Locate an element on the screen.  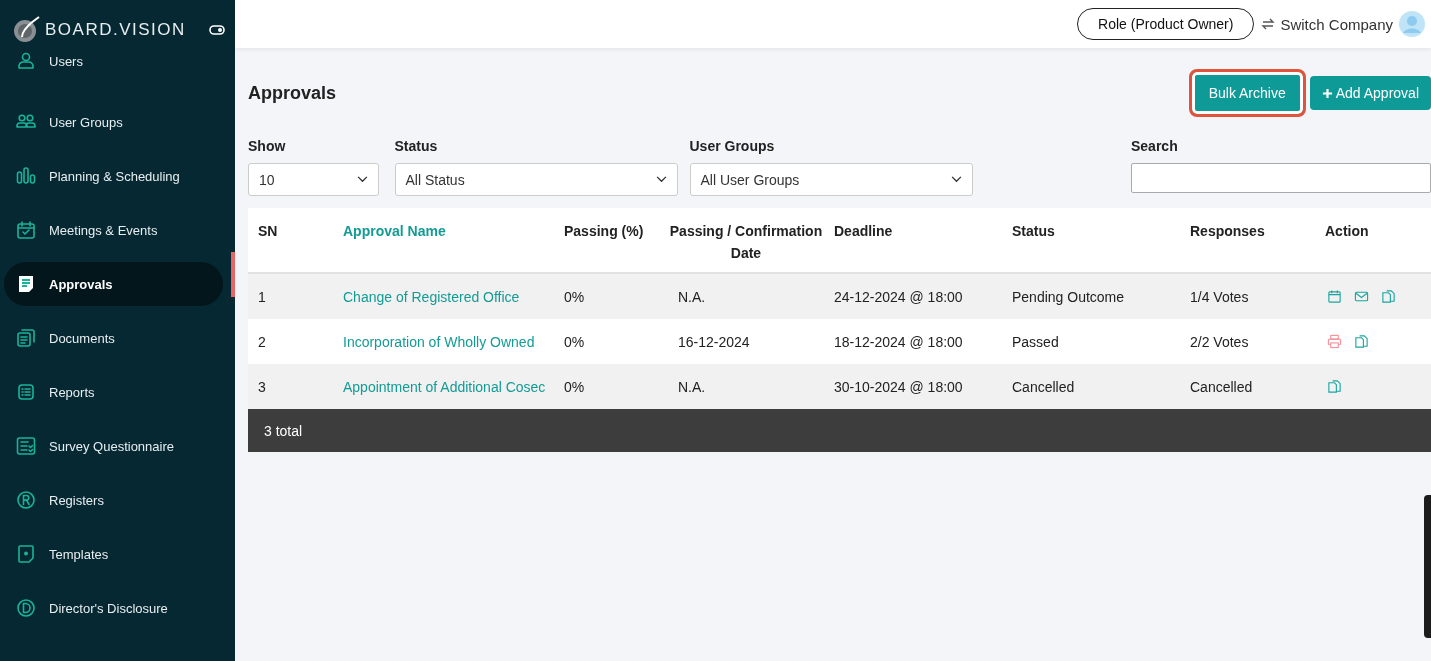
sidebar-item: Templates is located at coordinates (113, 554).